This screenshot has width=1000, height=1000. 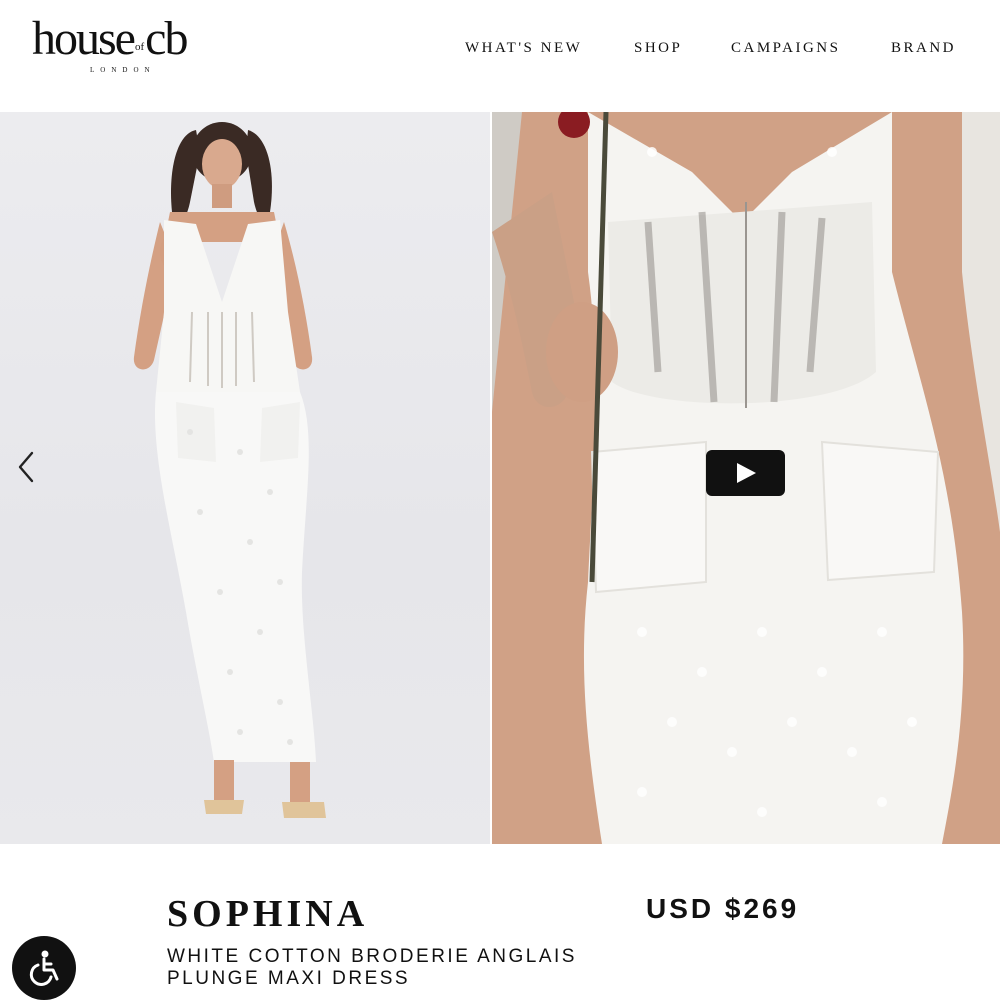 I want to click on model-figure-illustration, so click(x=229, y=470).